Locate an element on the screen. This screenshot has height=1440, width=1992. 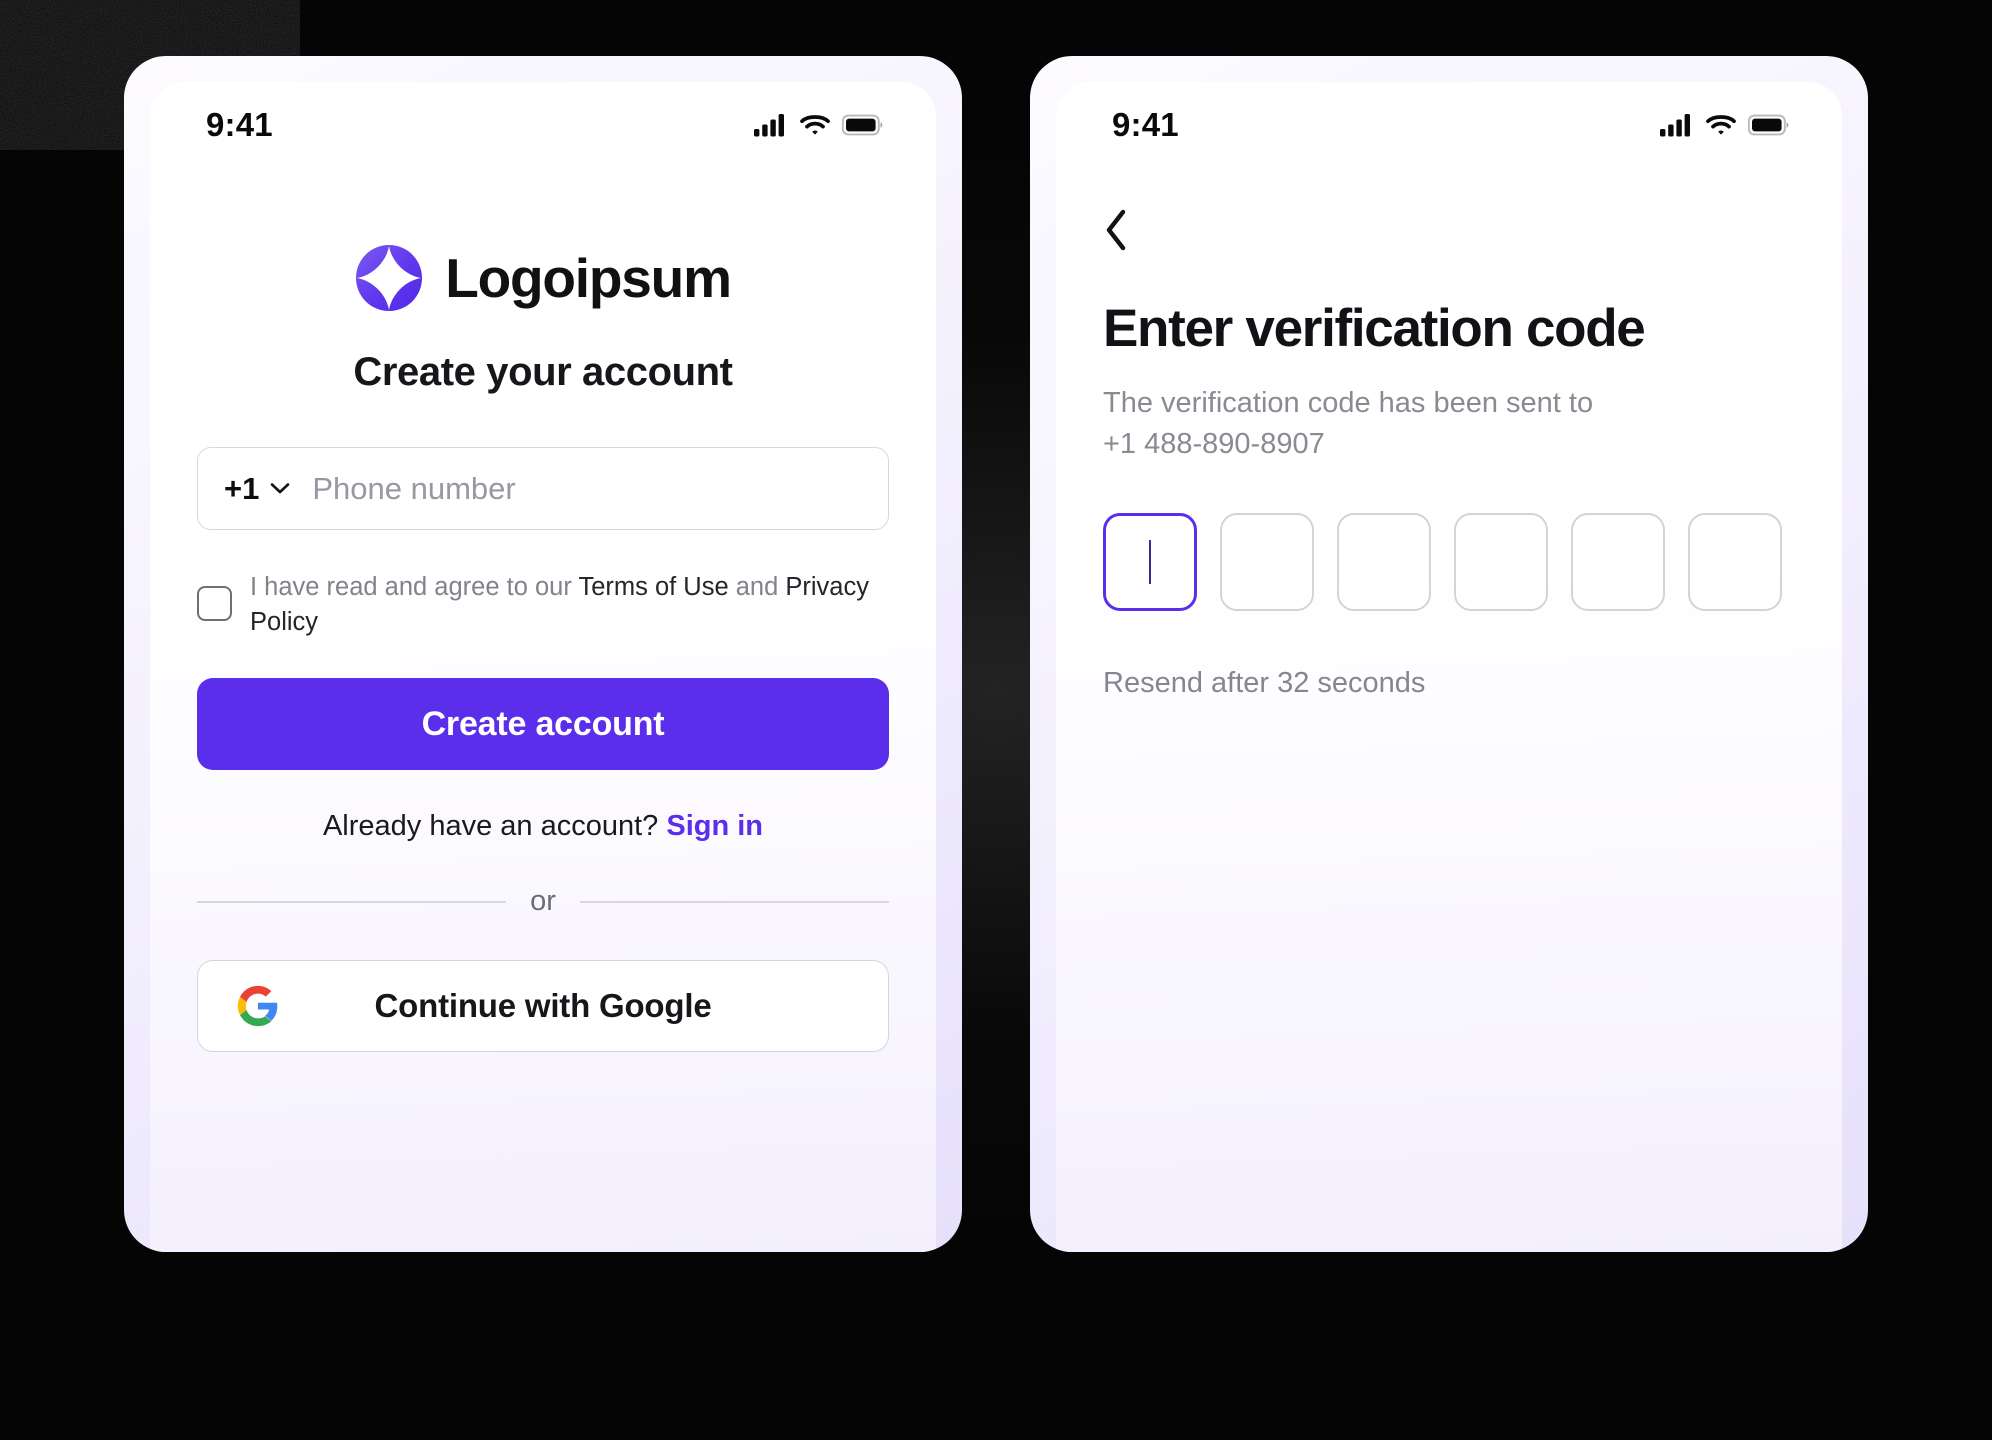
back-button is located at coordinates (1129, 230).